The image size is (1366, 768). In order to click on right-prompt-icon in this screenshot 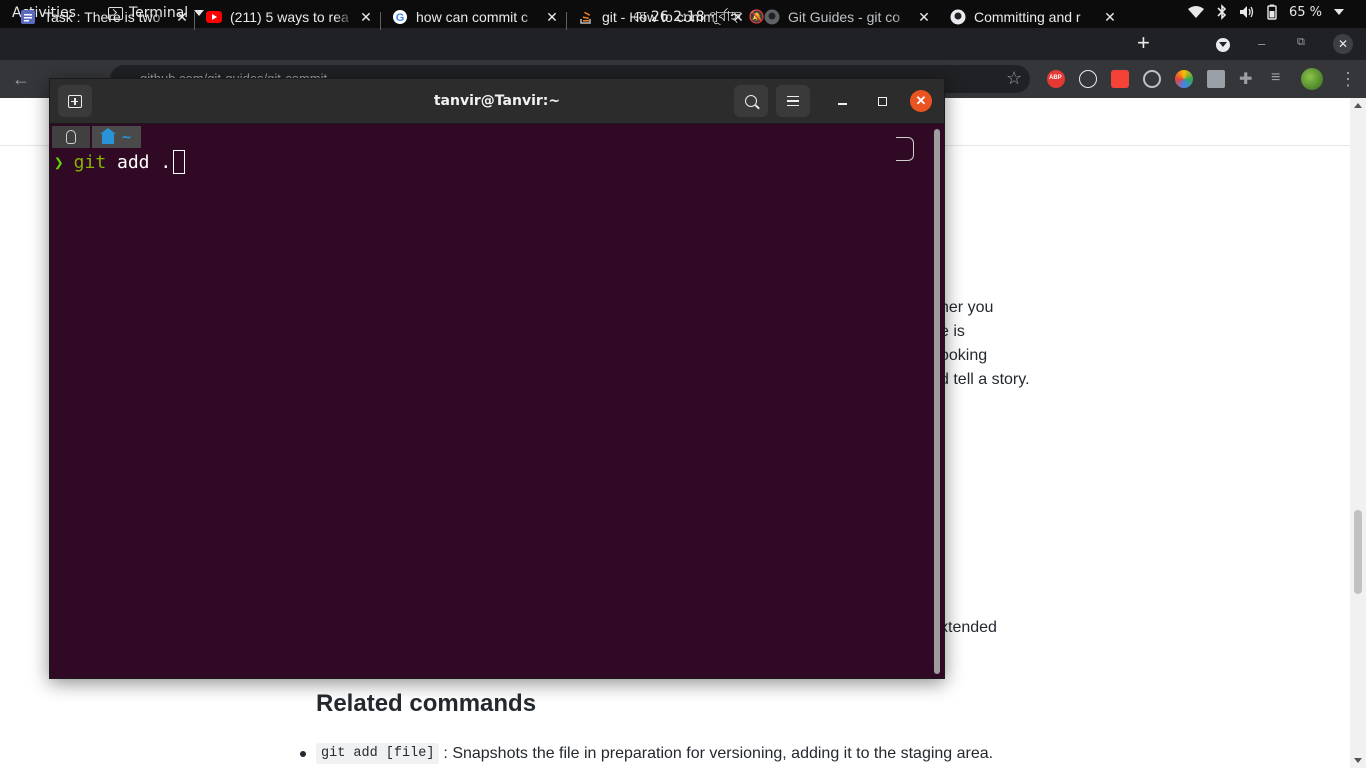, I will do `click(905, 149)`.